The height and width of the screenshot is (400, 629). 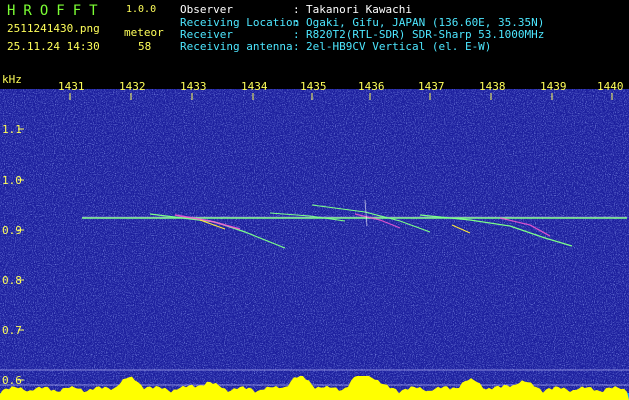 I want to click on freq-tick-label: 1.1, so click(x=12, y=129).